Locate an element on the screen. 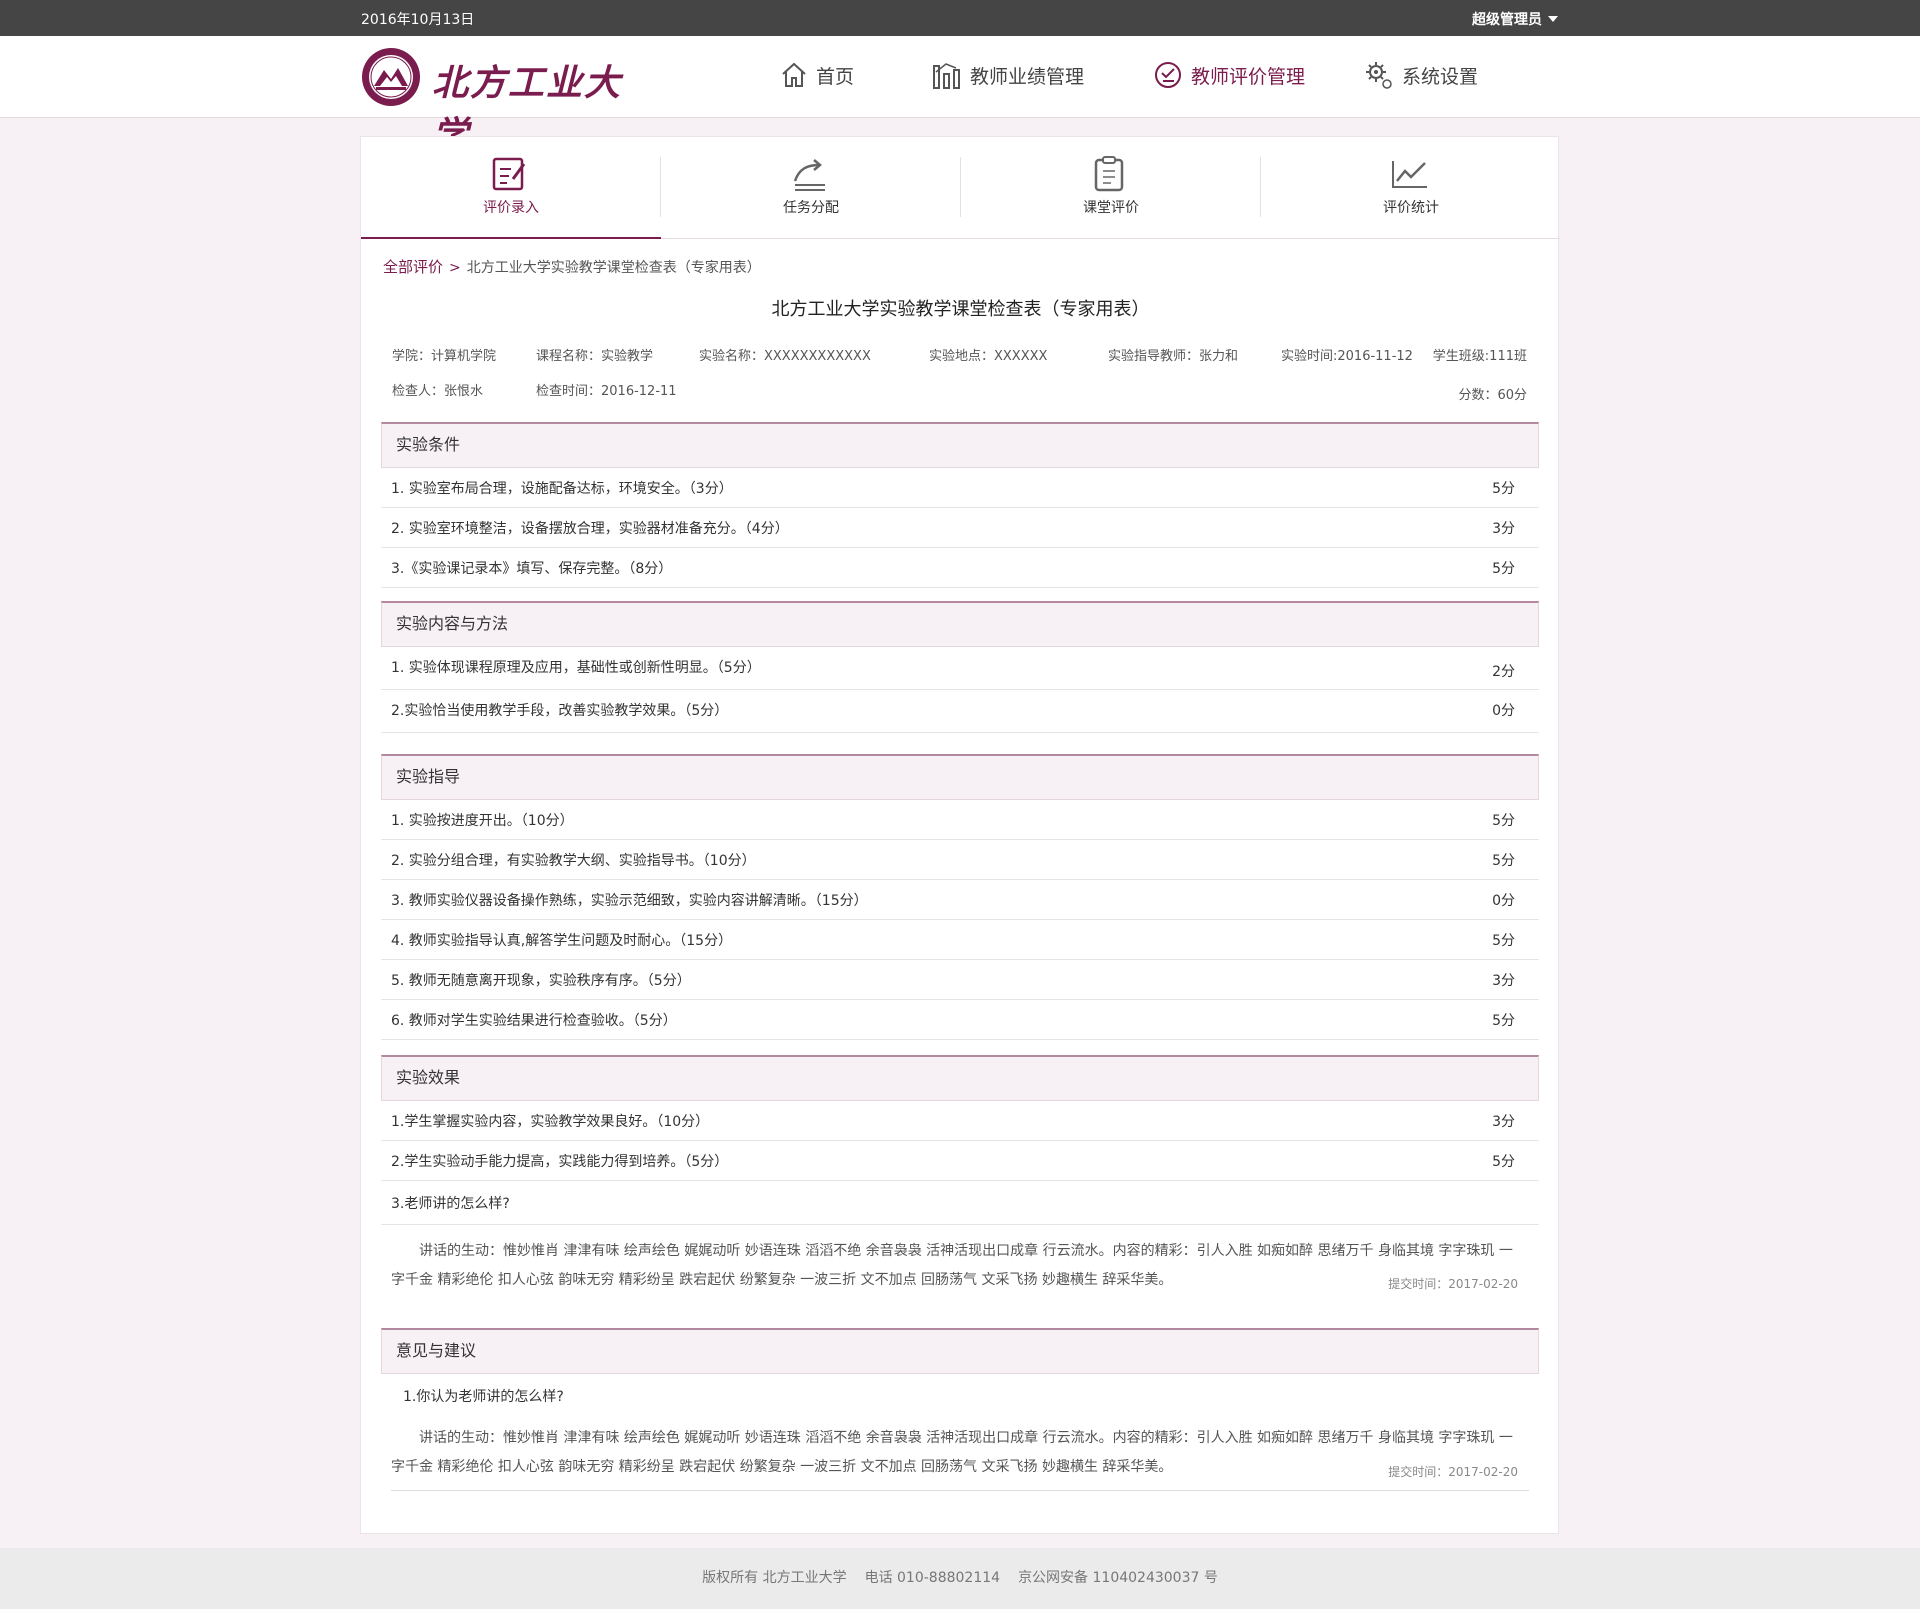 Image resolution: width=1920 pixels, height=1609 pixels. user-menu: 超级管理员 is located at coordinates (1515, 19).